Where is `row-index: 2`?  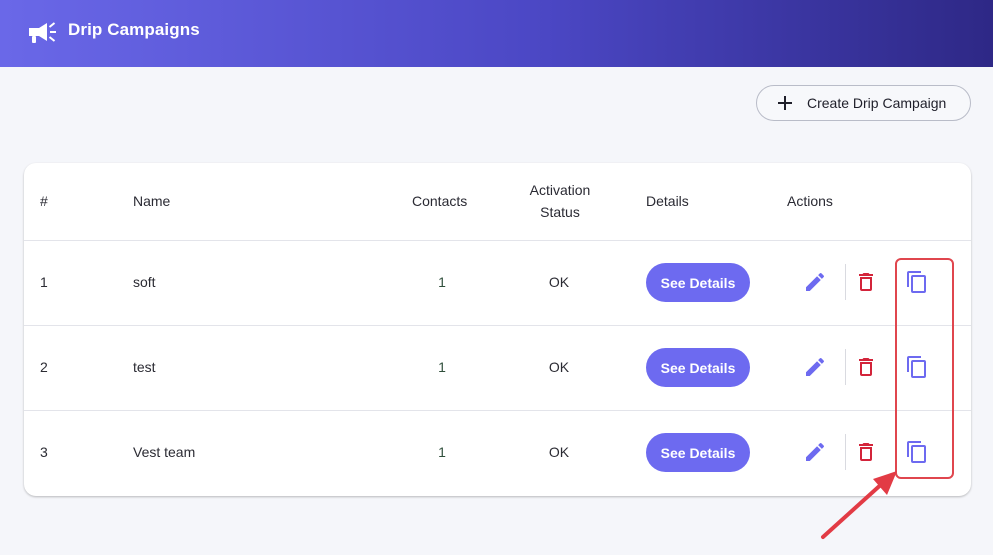
row-index: 2 is located at coordinates (44, 367).